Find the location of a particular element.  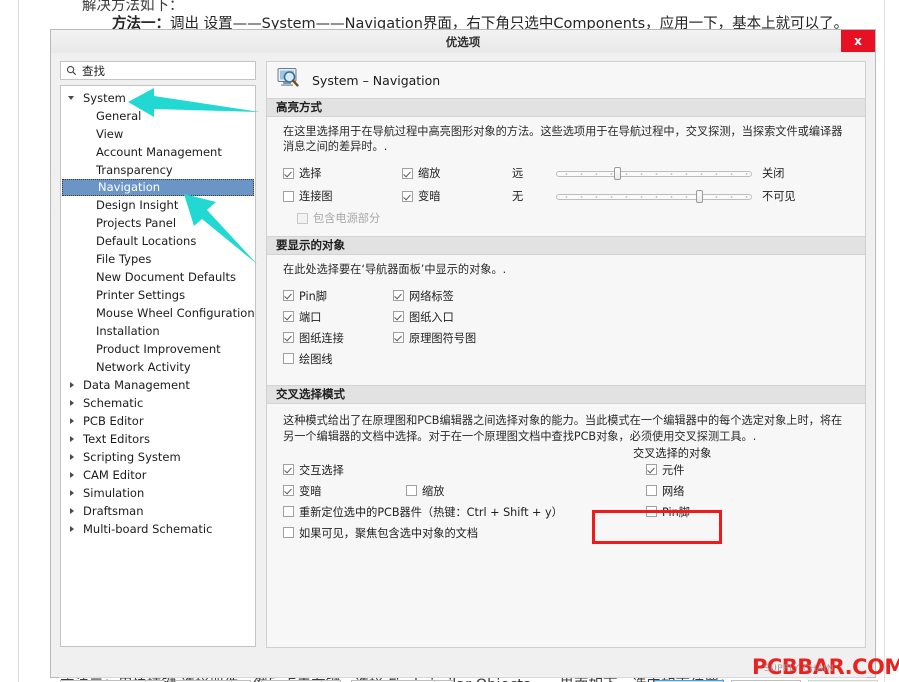

checkbox-interactive-select-box is located at coordinates (288, 469).